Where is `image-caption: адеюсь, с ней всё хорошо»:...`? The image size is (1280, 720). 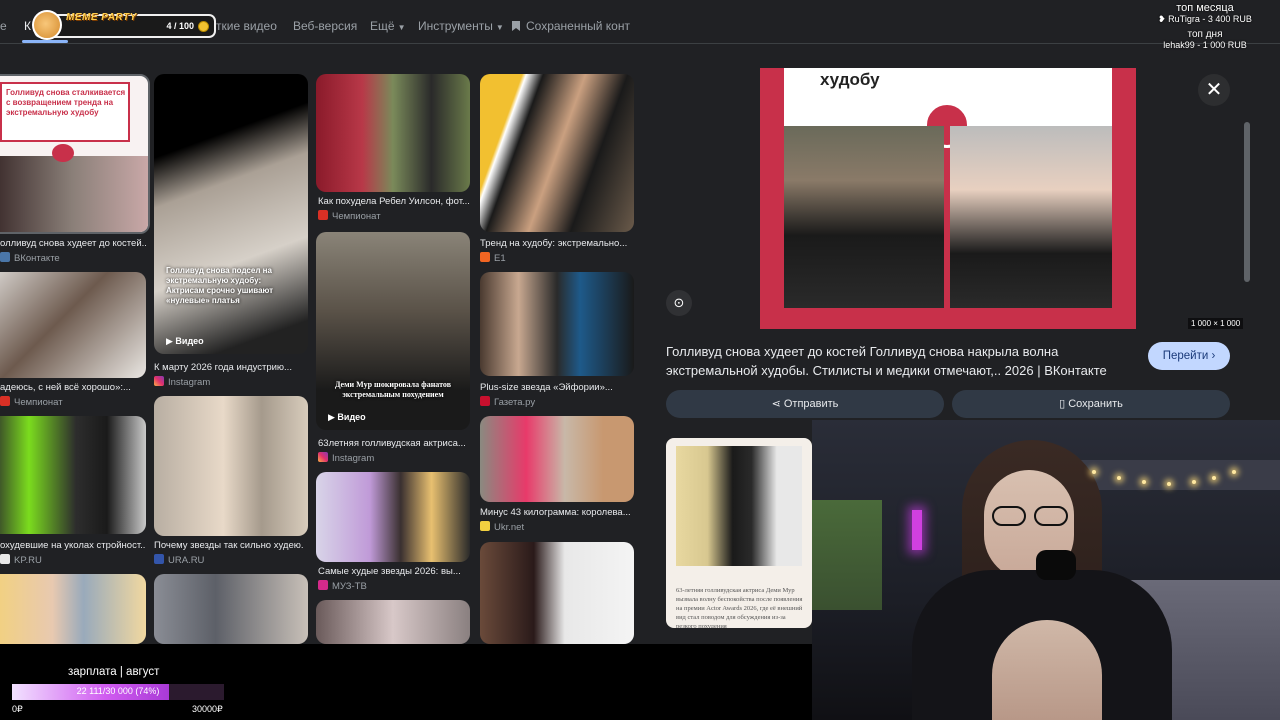 image-caption: адеюсь, с ней всё хорошо»:... is located at coordinates (73, 387).